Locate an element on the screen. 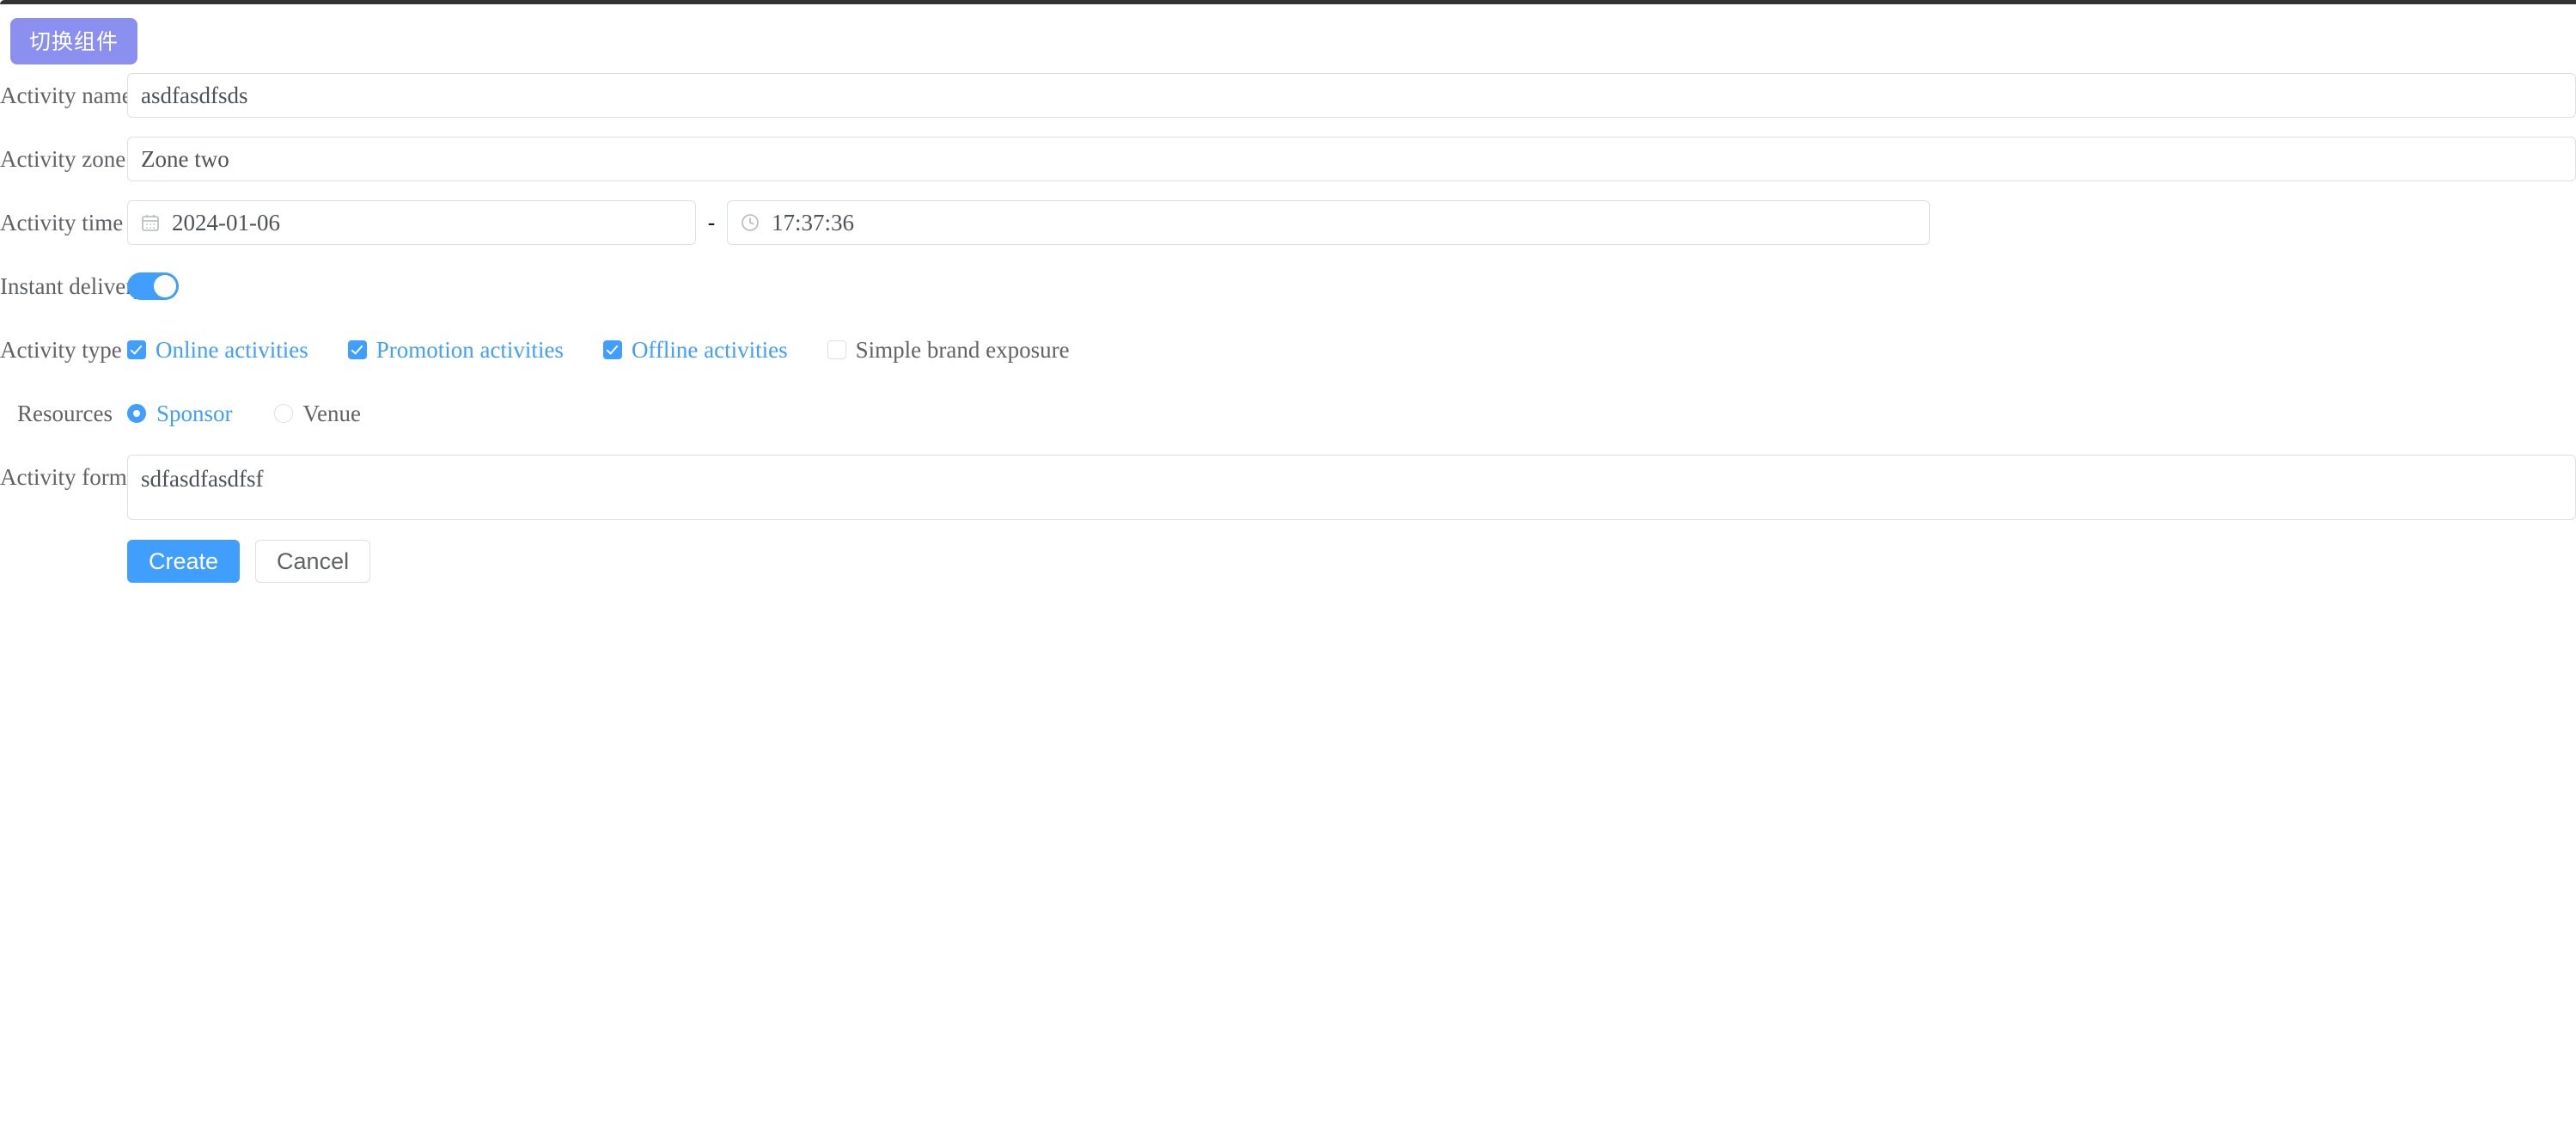  activity-form-textarea: sdfasdfasdfsf is located at coordinates (1351, 487).